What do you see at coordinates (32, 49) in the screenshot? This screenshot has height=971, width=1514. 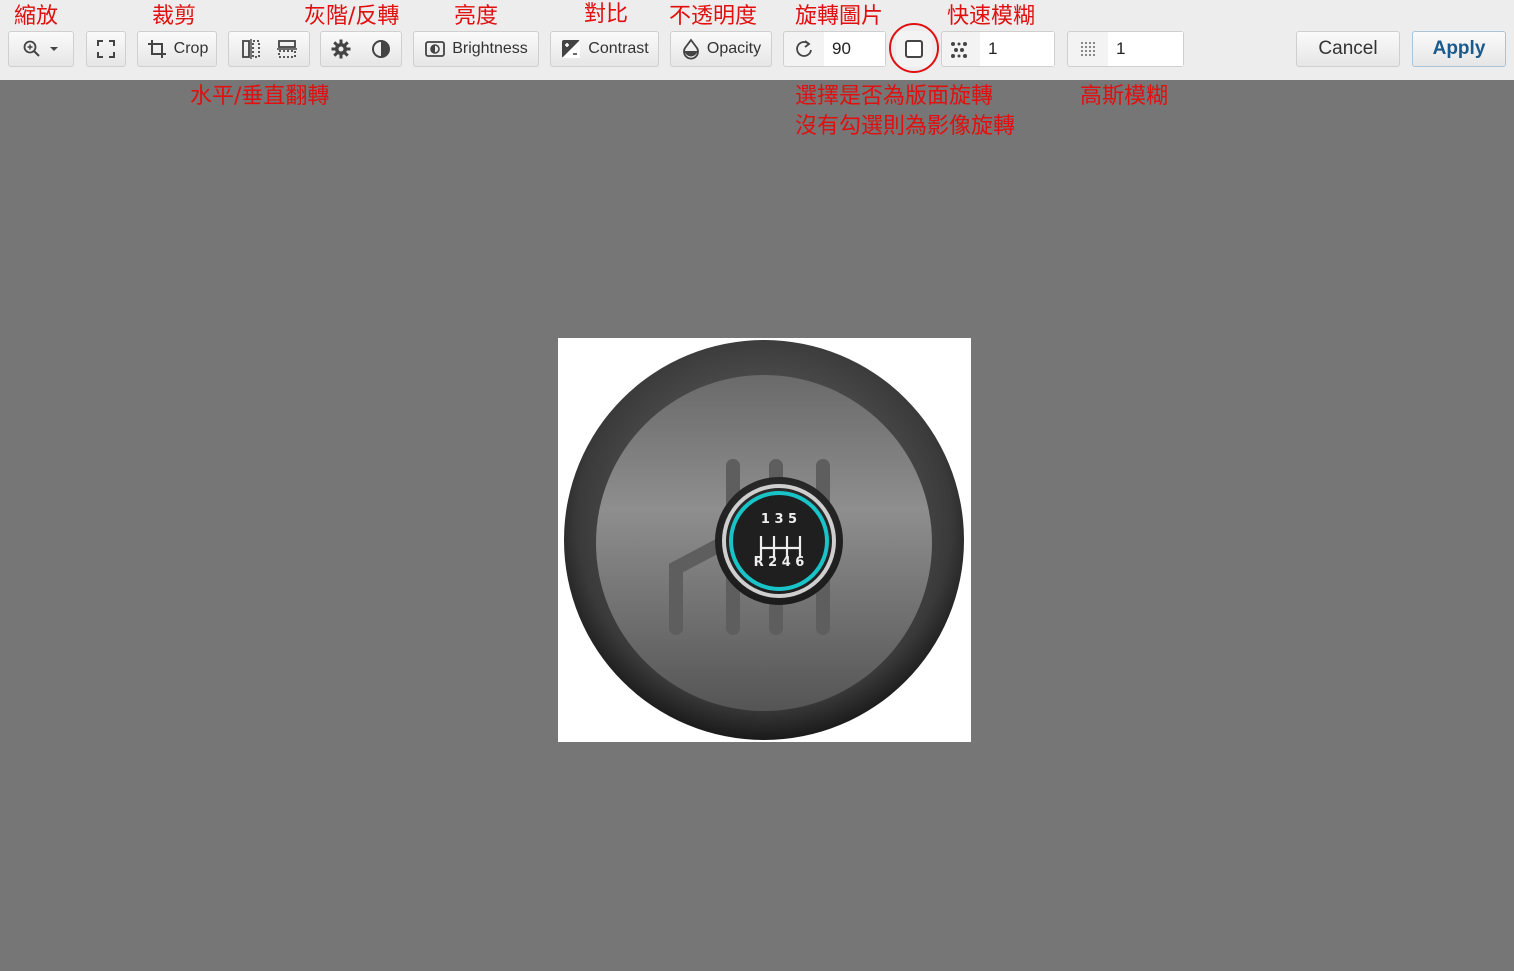 I see `zoom-in-icon` at bounding box center [32, 49].